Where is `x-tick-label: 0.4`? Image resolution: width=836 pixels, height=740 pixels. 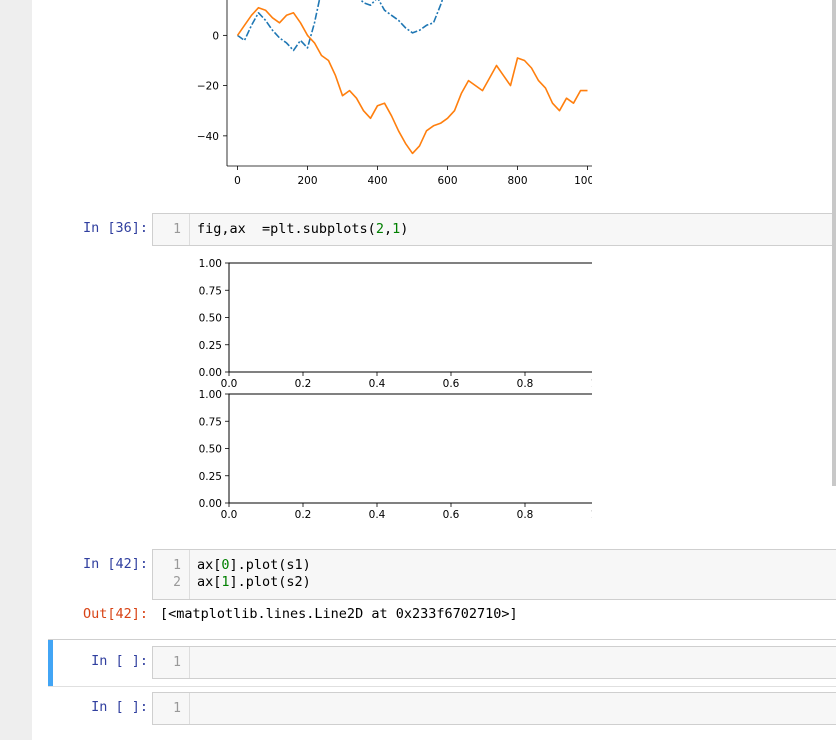
x-tick-label: 0.4 is located at coordinates (377, 515).